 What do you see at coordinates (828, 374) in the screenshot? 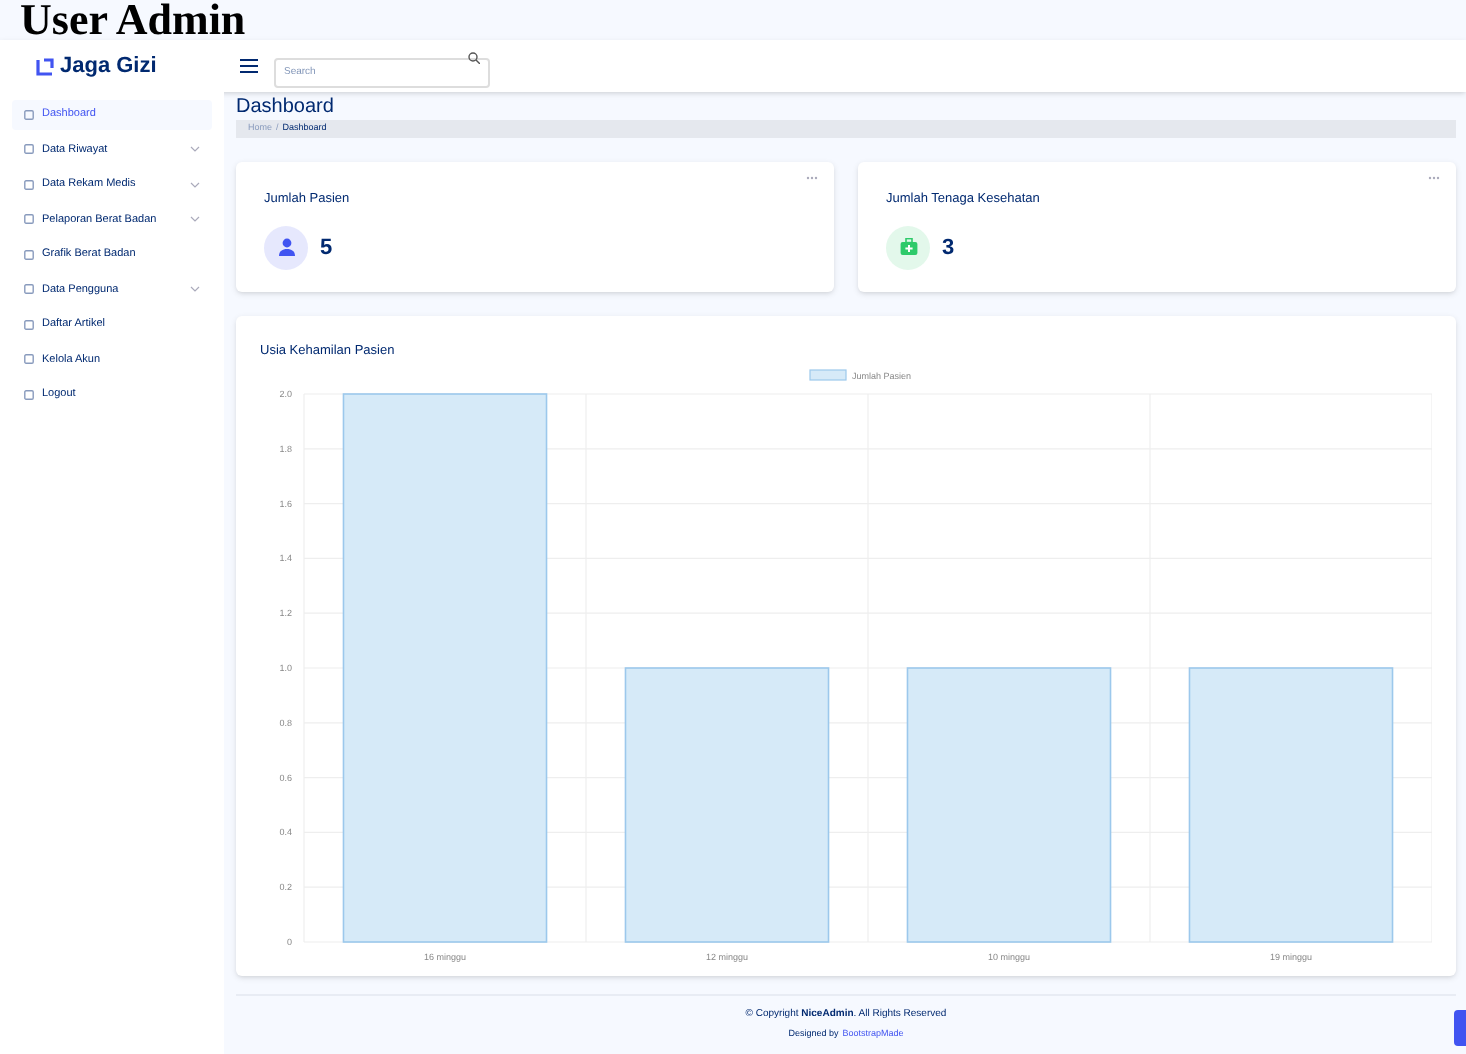
I see `legend-swatch` at bounding box center [828, 374].